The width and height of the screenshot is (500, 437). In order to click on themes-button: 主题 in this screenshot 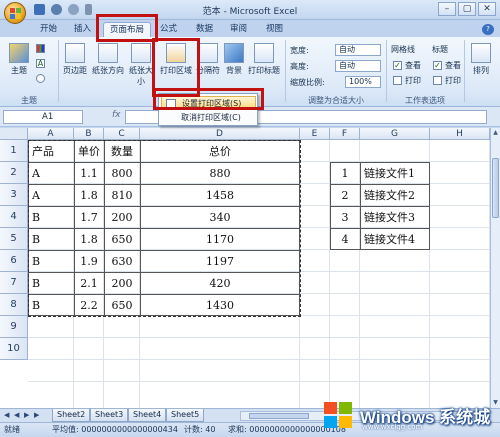, I will do `click(19, 59)`.